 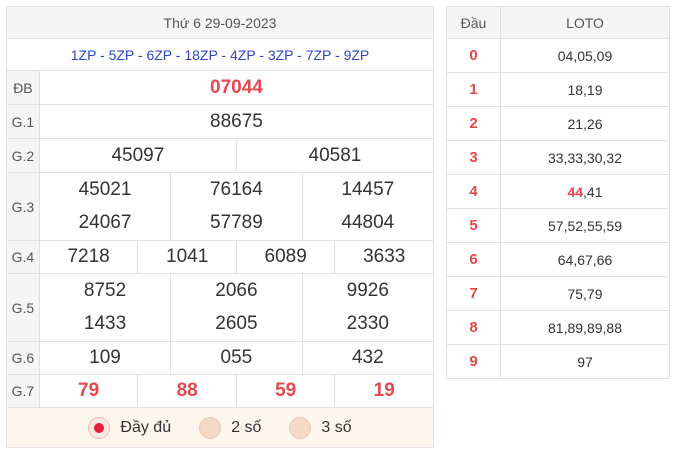 What do you see at coordinates (473, 22) in the screenshot?
I see `loto-head-label: Đầu` at bounding box center [473, 22].